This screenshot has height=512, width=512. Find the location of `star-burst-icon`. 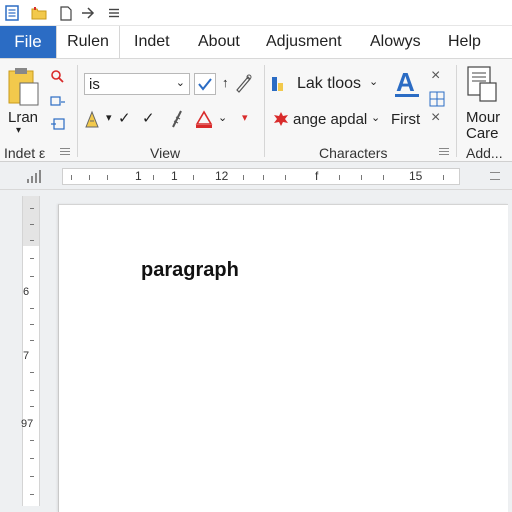

star-burst-icon is located at coordinates (281, 121).